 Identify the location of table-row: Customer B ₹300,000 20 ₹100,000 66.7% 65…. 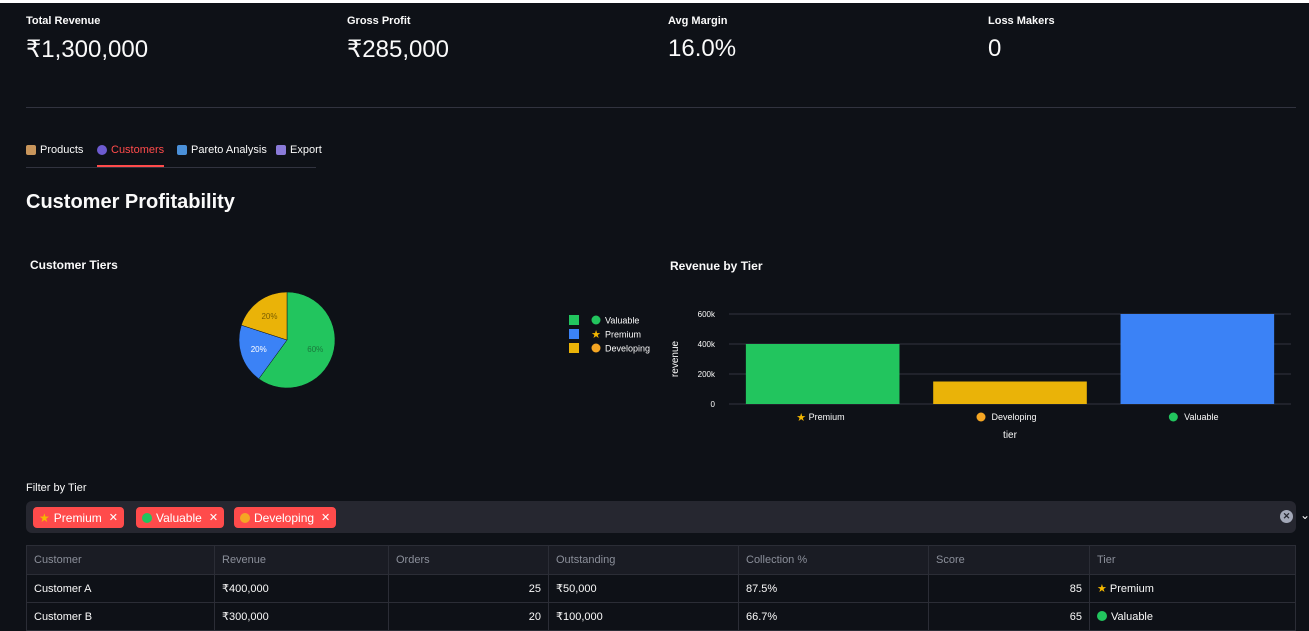
(661, 616).